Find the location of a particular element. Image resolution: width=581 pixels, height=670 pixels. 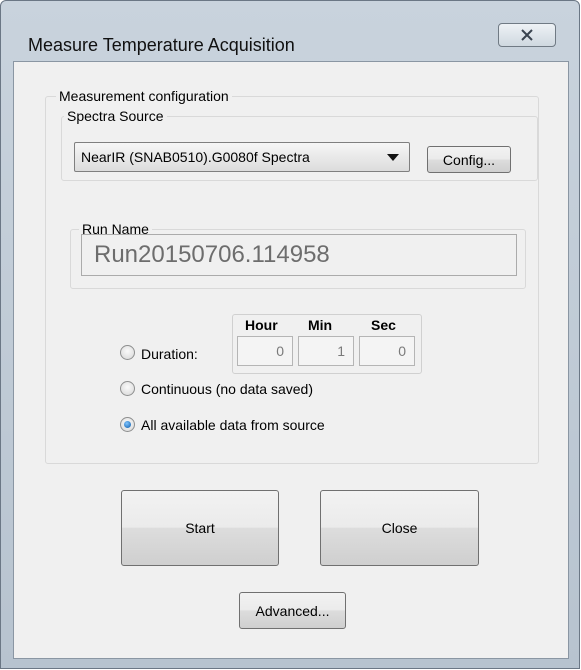

run-name-field: Run20150706.114958 is located at coordinates (299, 255).